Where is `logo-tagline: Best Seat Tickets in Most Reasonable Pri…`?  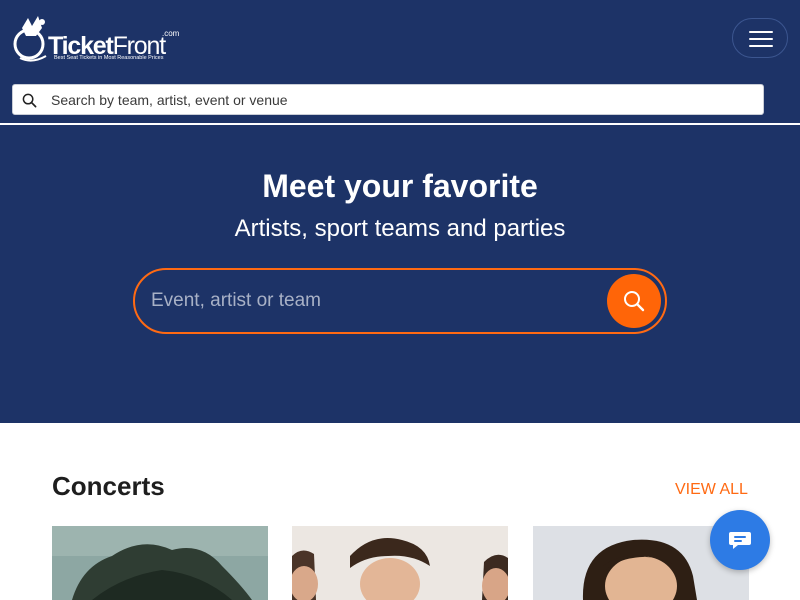 logo-tagline: Best Seat Tickets in Most Reasonable Pri… is located at coordinates (109, 58).